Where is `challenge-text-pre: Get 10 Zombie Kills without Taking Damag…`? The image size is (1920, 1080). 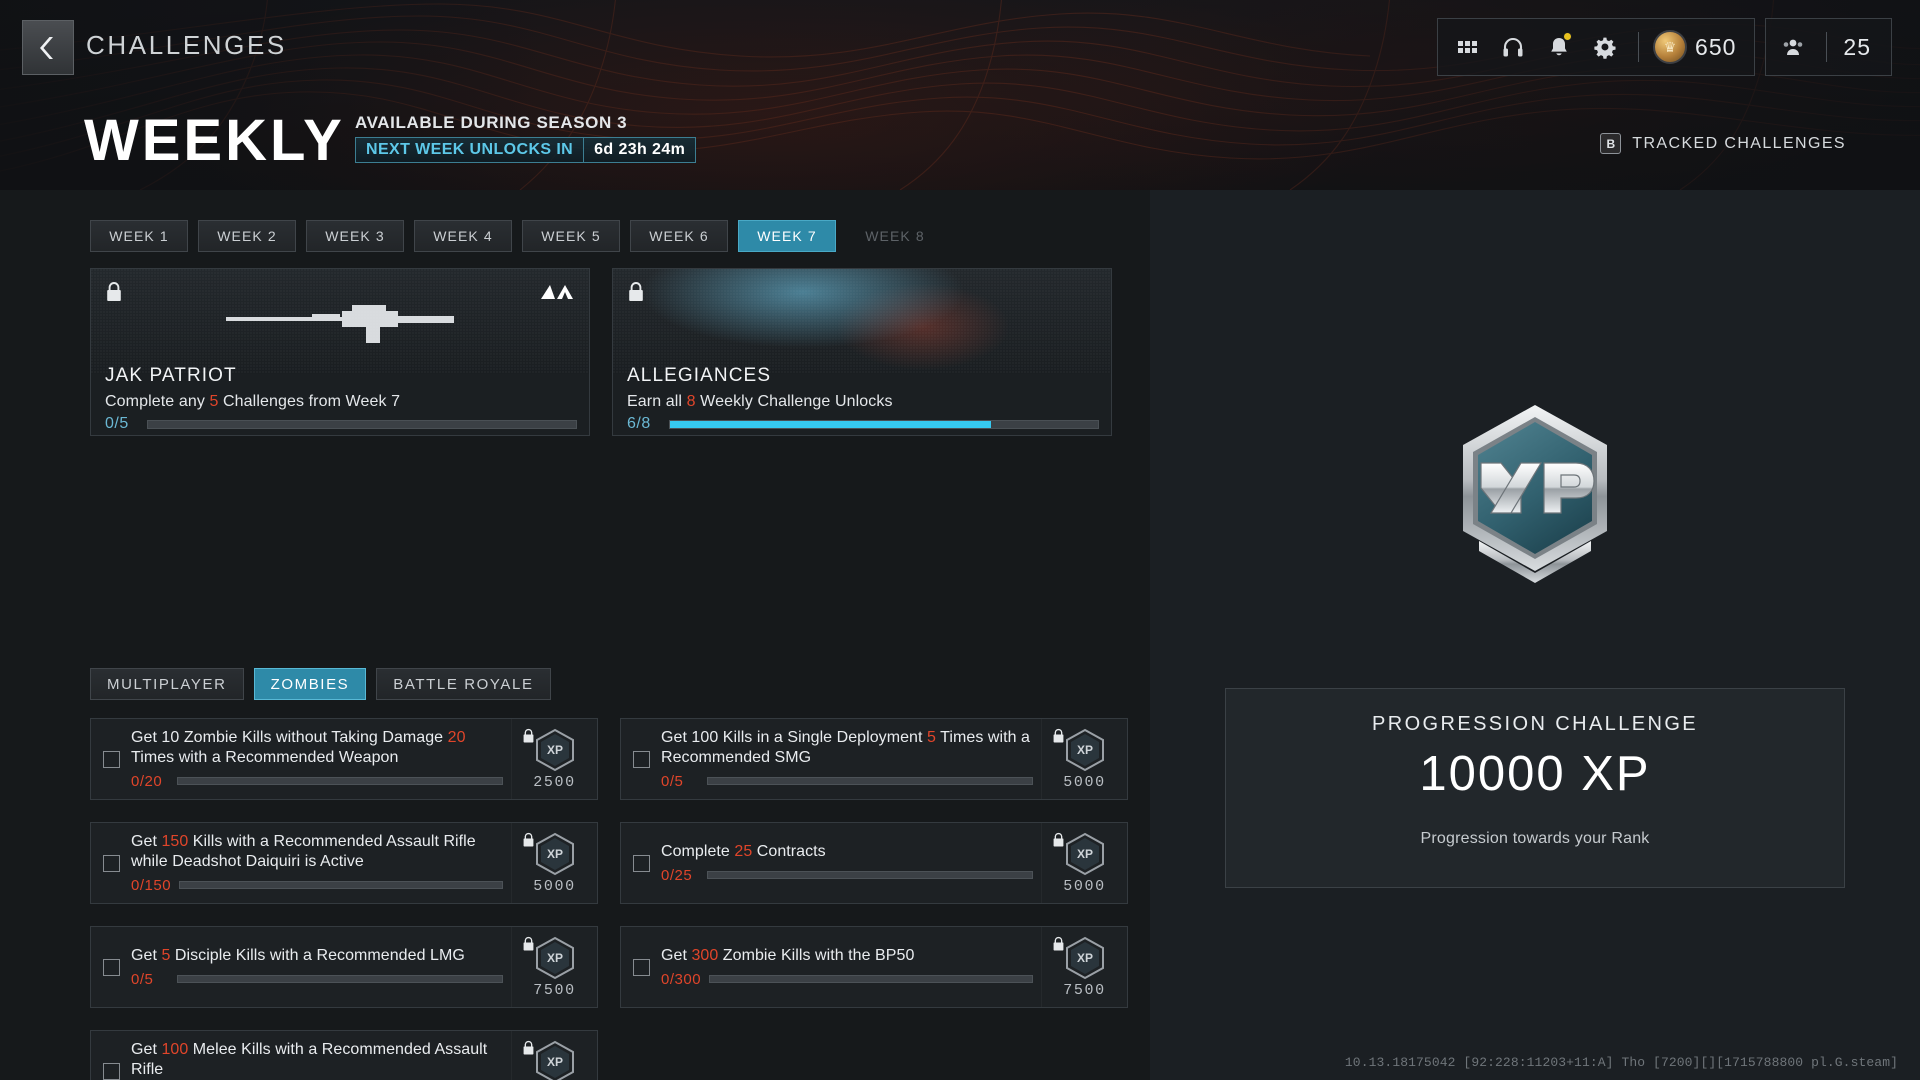 challenge-text-pre: Get 10 Zombie Kills without Taking Damag… is located at coordinates (289, 738).